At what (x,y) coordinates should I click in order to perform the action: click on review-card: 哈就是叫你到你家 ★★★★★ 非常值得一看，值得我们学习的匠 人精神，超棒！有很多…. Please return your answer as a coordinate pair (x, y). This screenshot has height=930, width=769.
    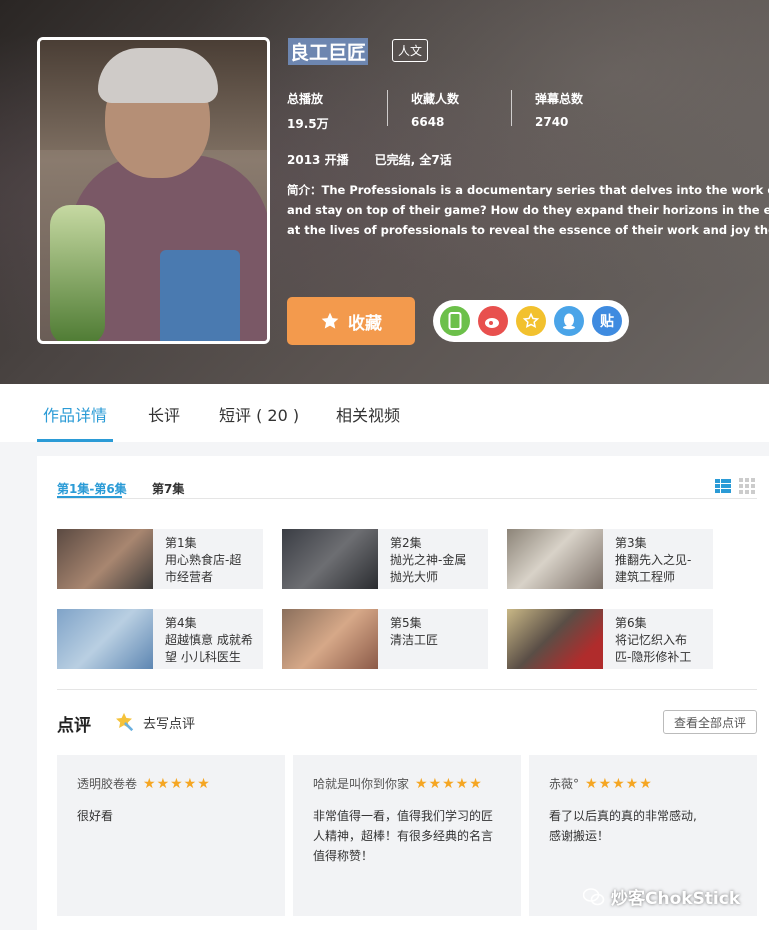
    Looking at the image, I should click on (407, 835).